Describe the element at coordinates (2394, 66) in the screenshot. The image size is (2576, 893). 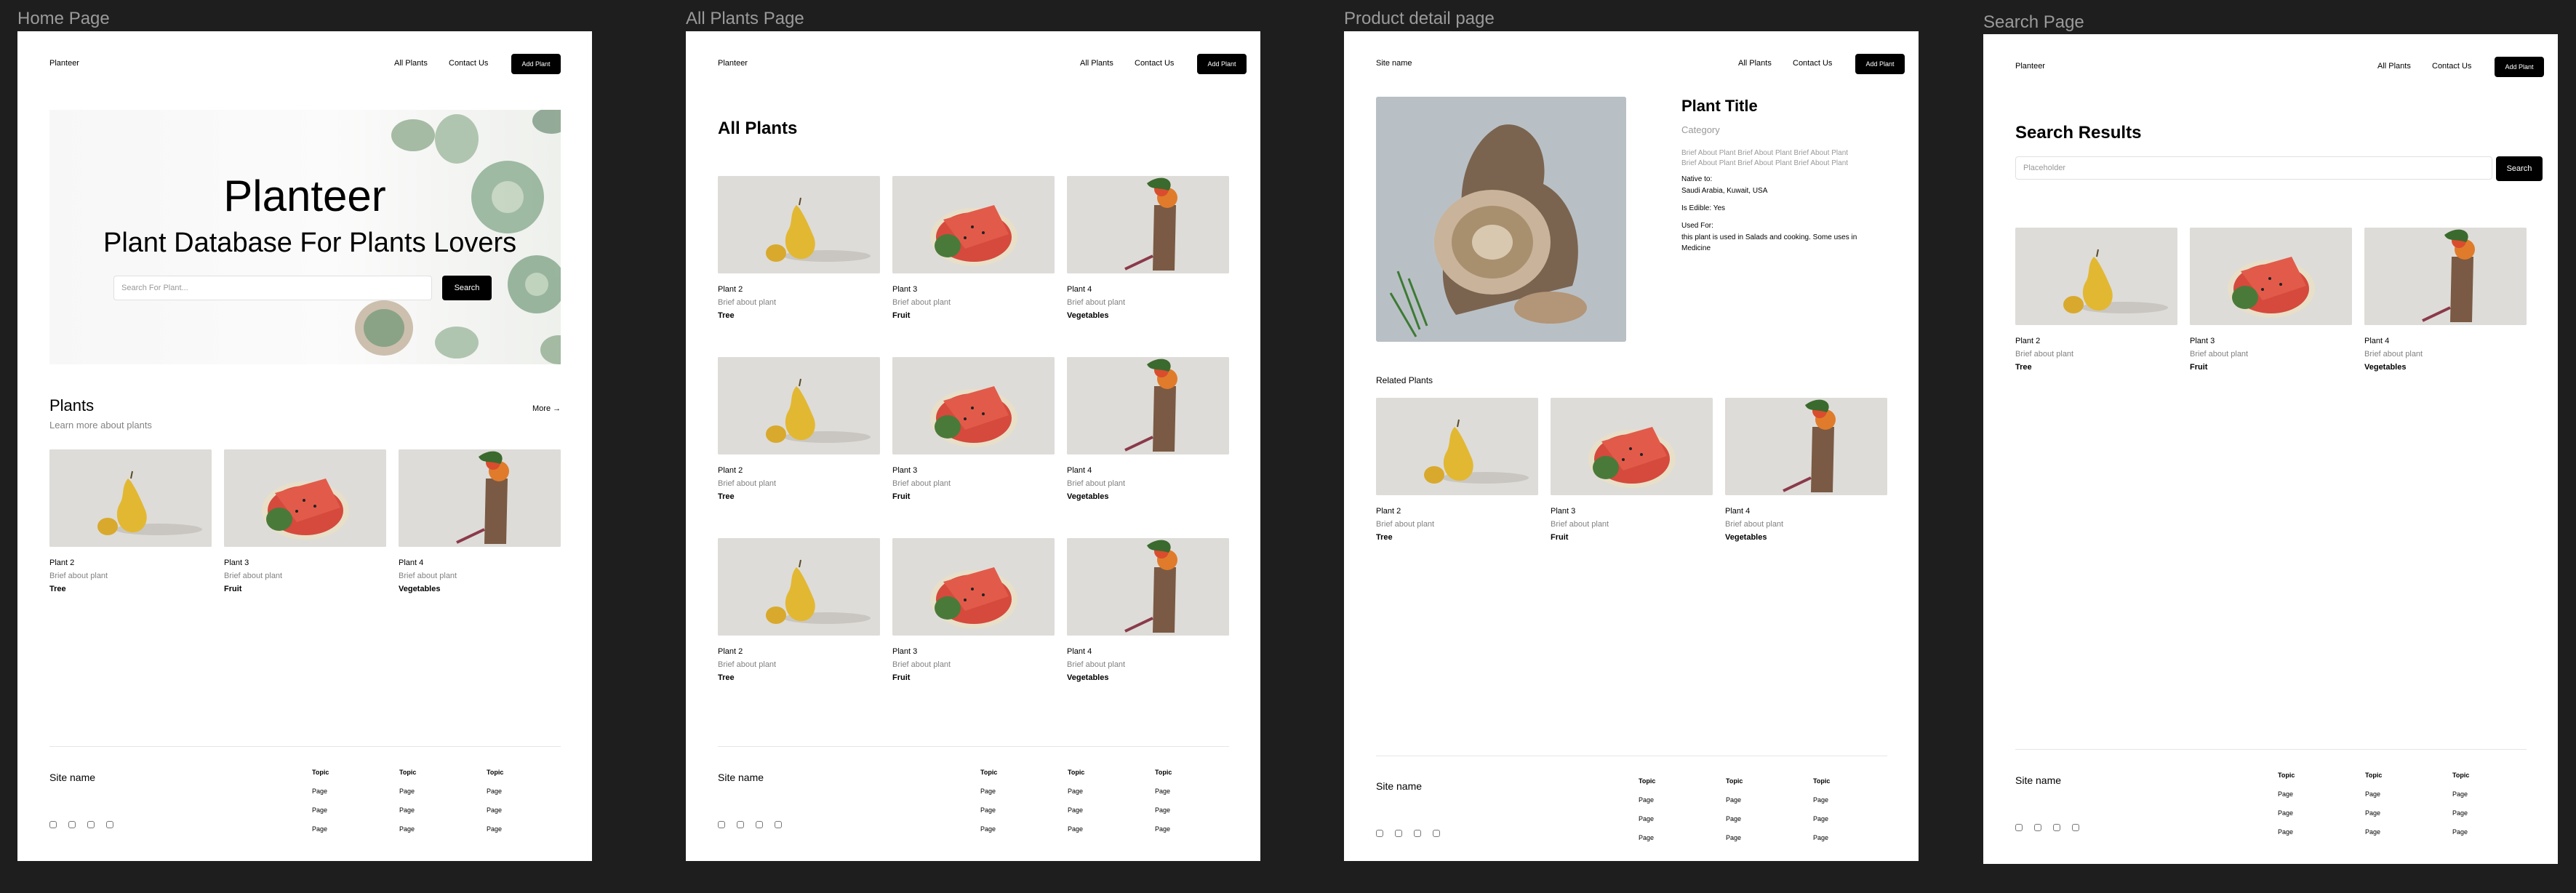
I see `nav-all-plants: All Plants` at that location.